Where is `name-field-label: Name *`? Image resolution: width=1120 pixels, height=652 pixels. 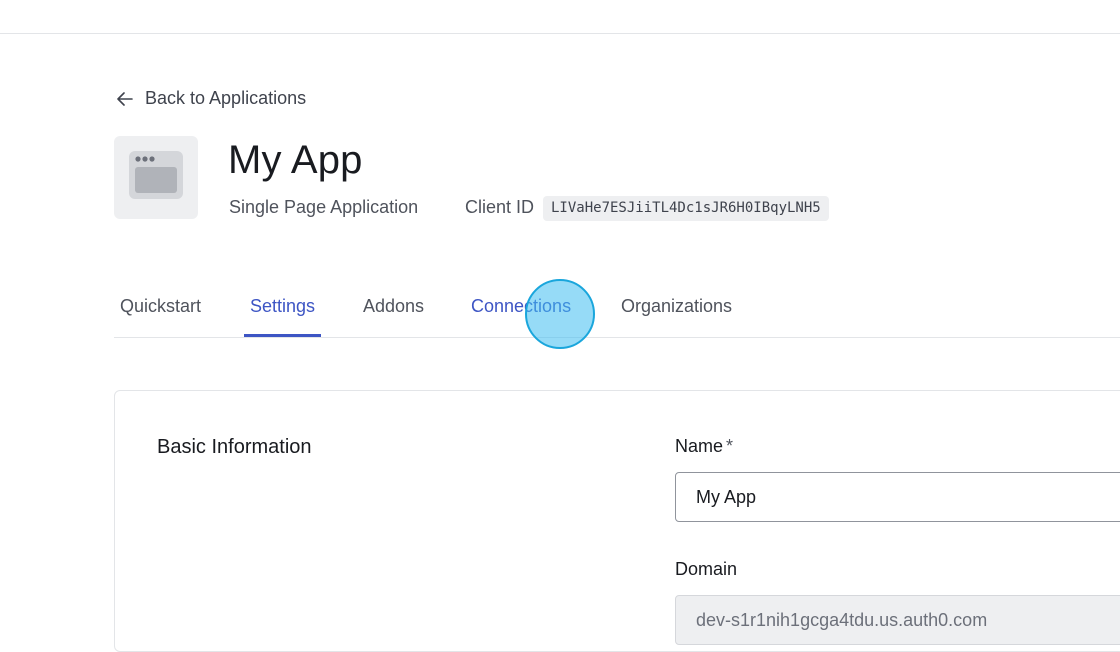
name-field-label: Name * is located at coordinates (704, 446).